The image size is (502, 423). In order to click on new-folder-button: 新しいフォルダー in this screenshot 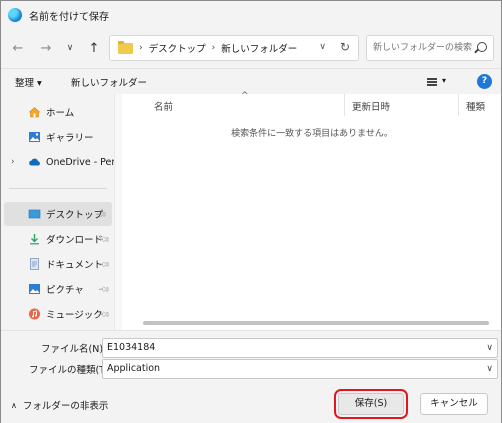, I will do `click(109, 82)`.